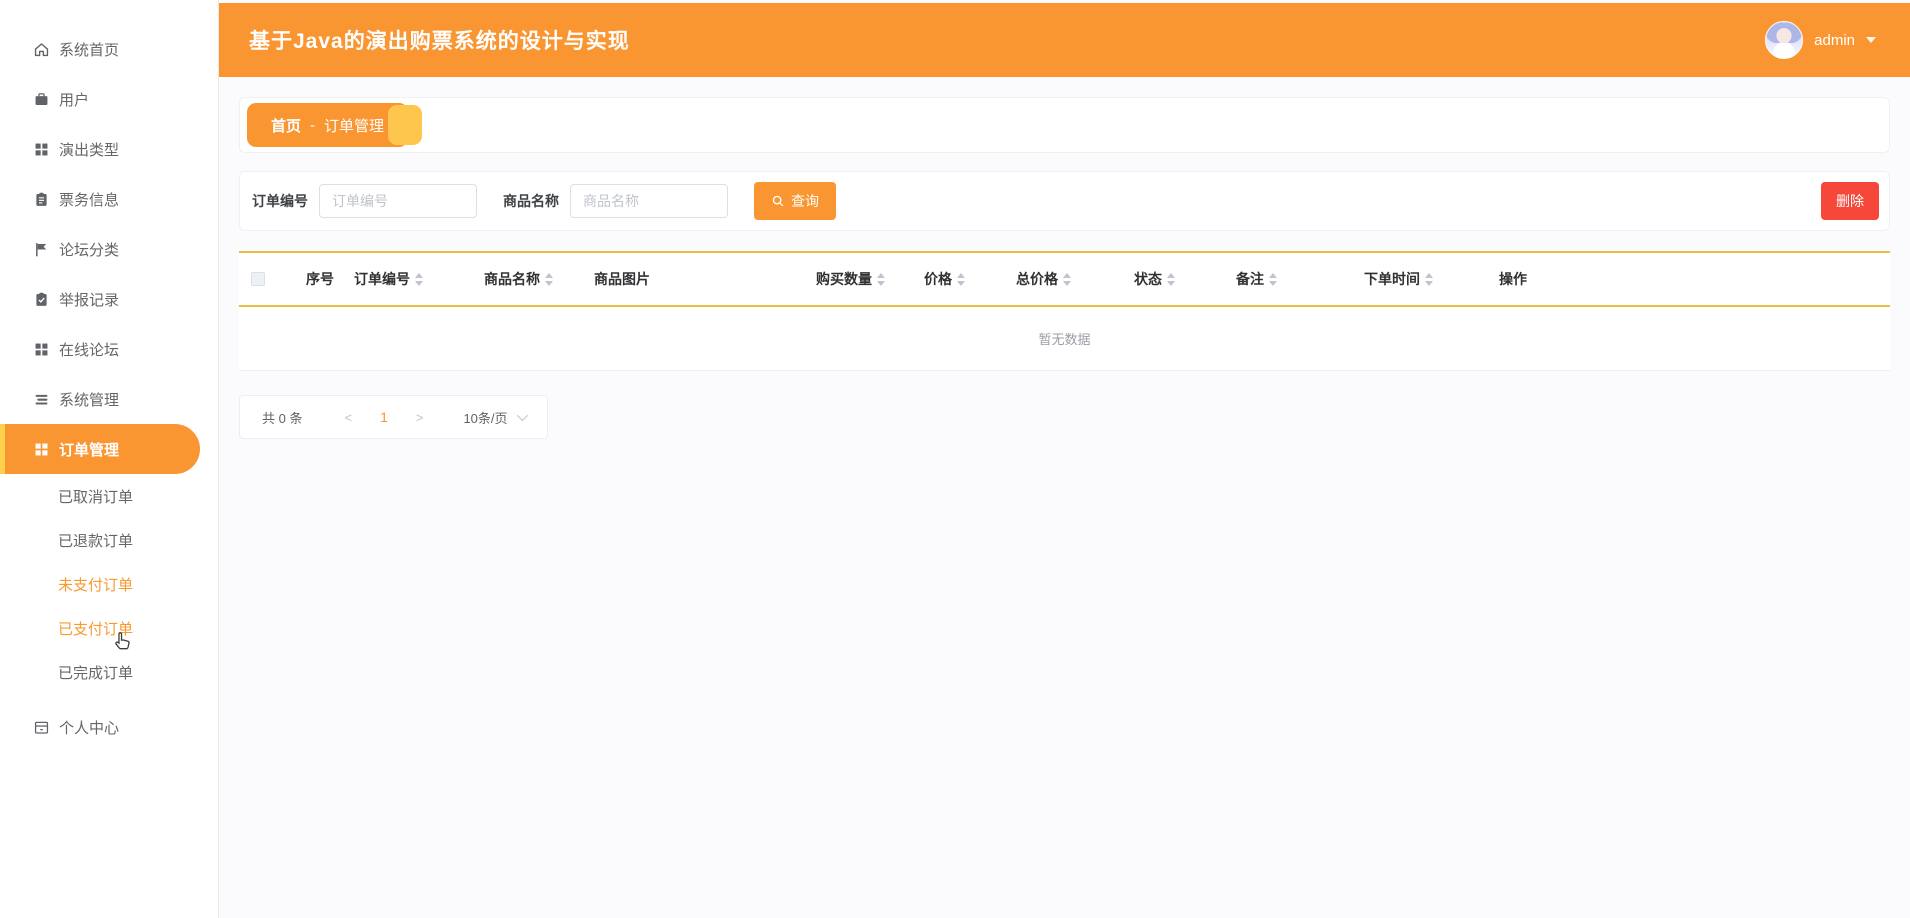 Image resolution: width=1910 pixels, height=918 pixels. Describe the element at coordinates (266, 279) in the screenshot. I see `table-header-checkbox-cell` at that location.